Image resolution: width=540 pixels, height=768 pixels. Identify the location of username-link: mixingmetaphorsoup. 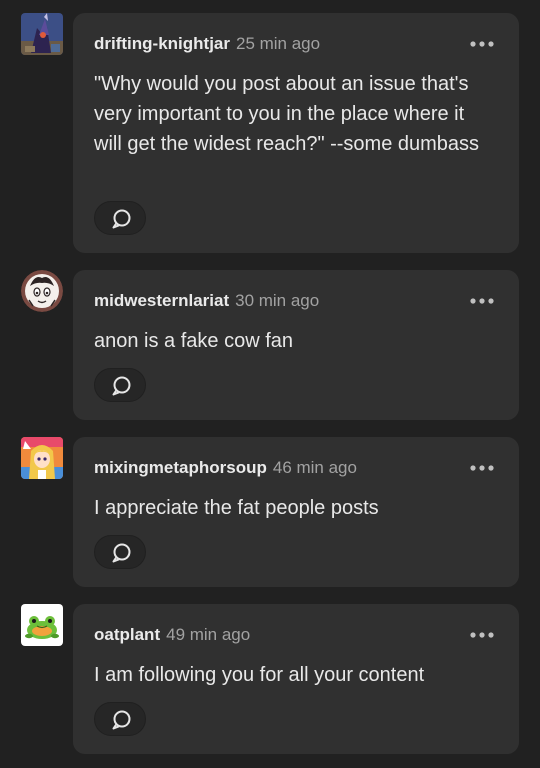
(180, 467).